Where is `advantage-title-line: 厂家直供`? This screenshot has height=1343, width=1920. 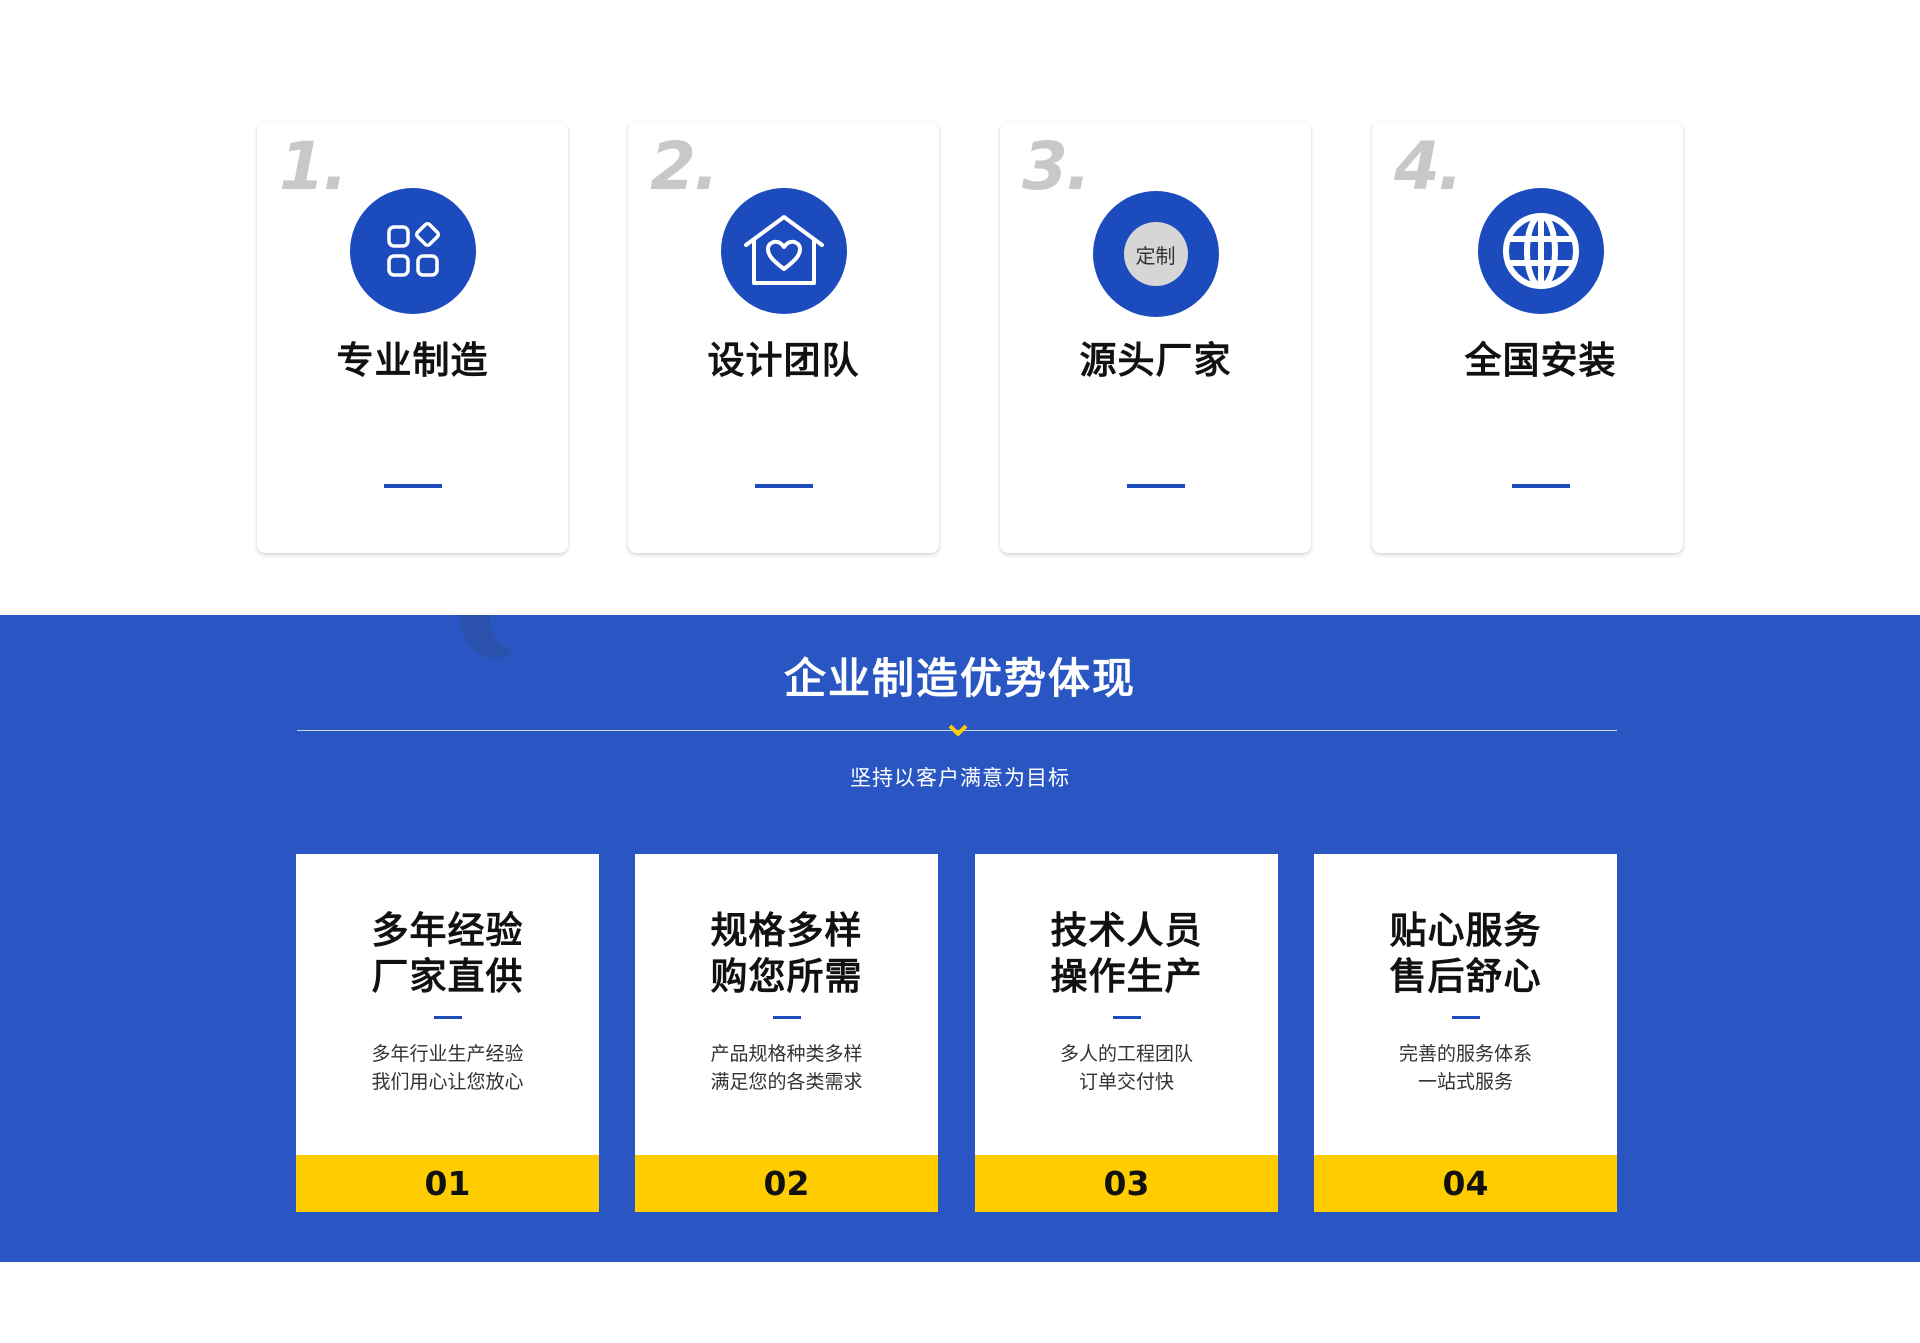 advantage-title-line: 厂家直供 is located at coordinates (447, 976).